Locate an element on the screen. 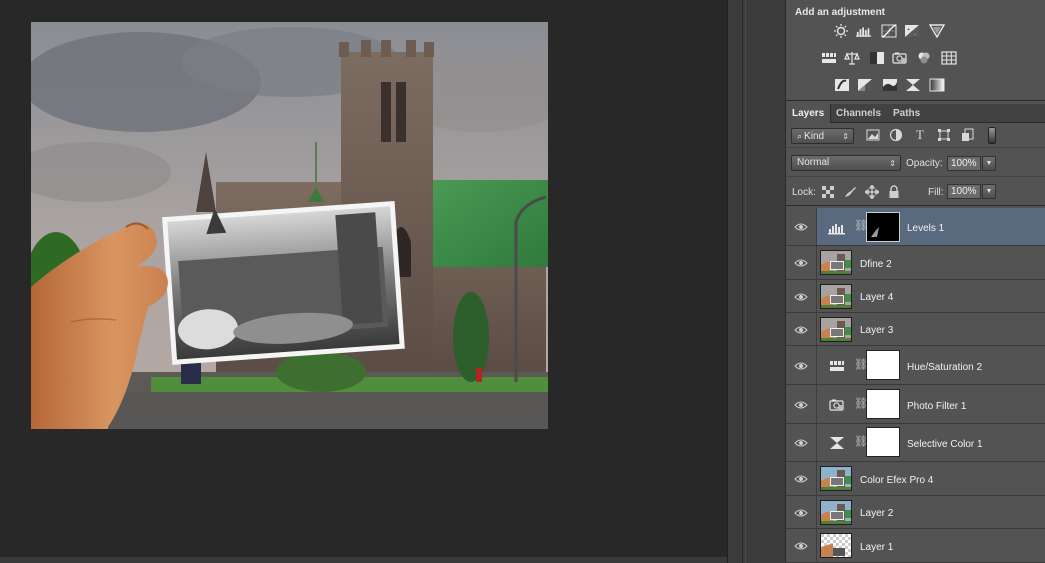  gradient-map-icon is located at coordinates (937, 85).